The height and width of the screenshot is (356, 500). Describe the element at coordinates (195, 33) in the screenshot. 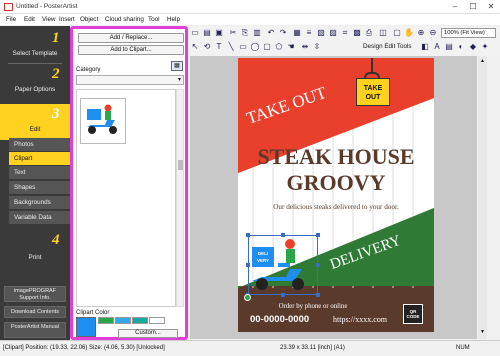

I see `new-icon: ▭` at that location.